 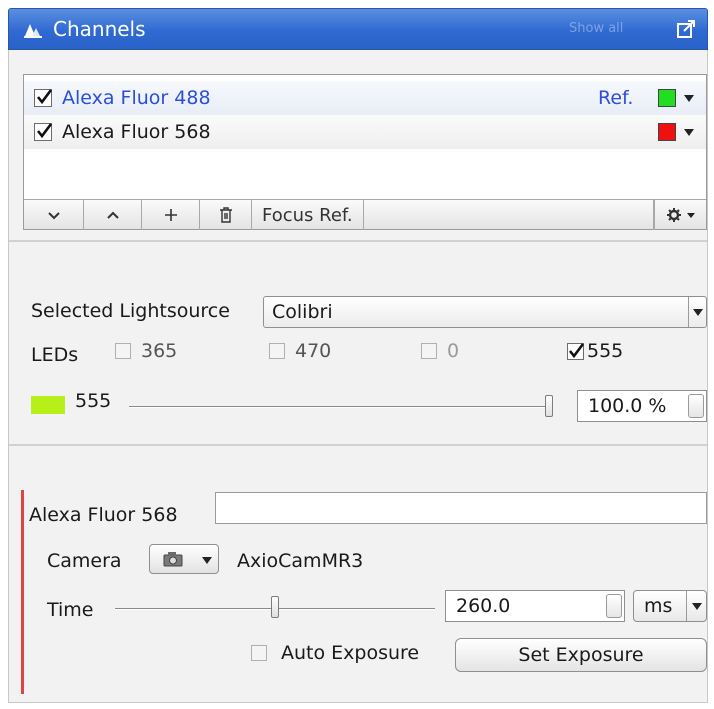 I want to click on chevron-up-icon, so click(x=112, y=215).